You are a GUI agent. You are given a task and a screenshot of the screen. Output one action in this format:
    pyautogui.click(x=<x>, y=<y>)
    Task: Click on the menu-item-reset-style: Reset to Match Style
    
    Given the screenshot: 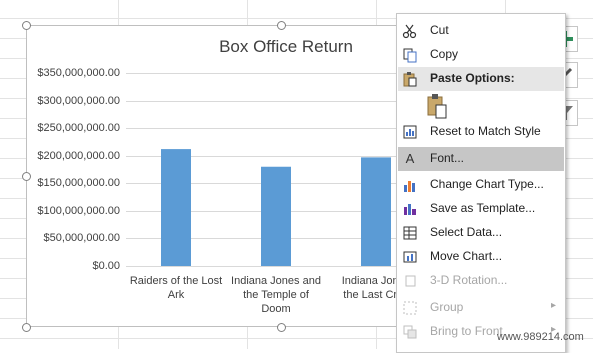 What is the action you would take?
    pyautogui.click(x=481, y=132)
    